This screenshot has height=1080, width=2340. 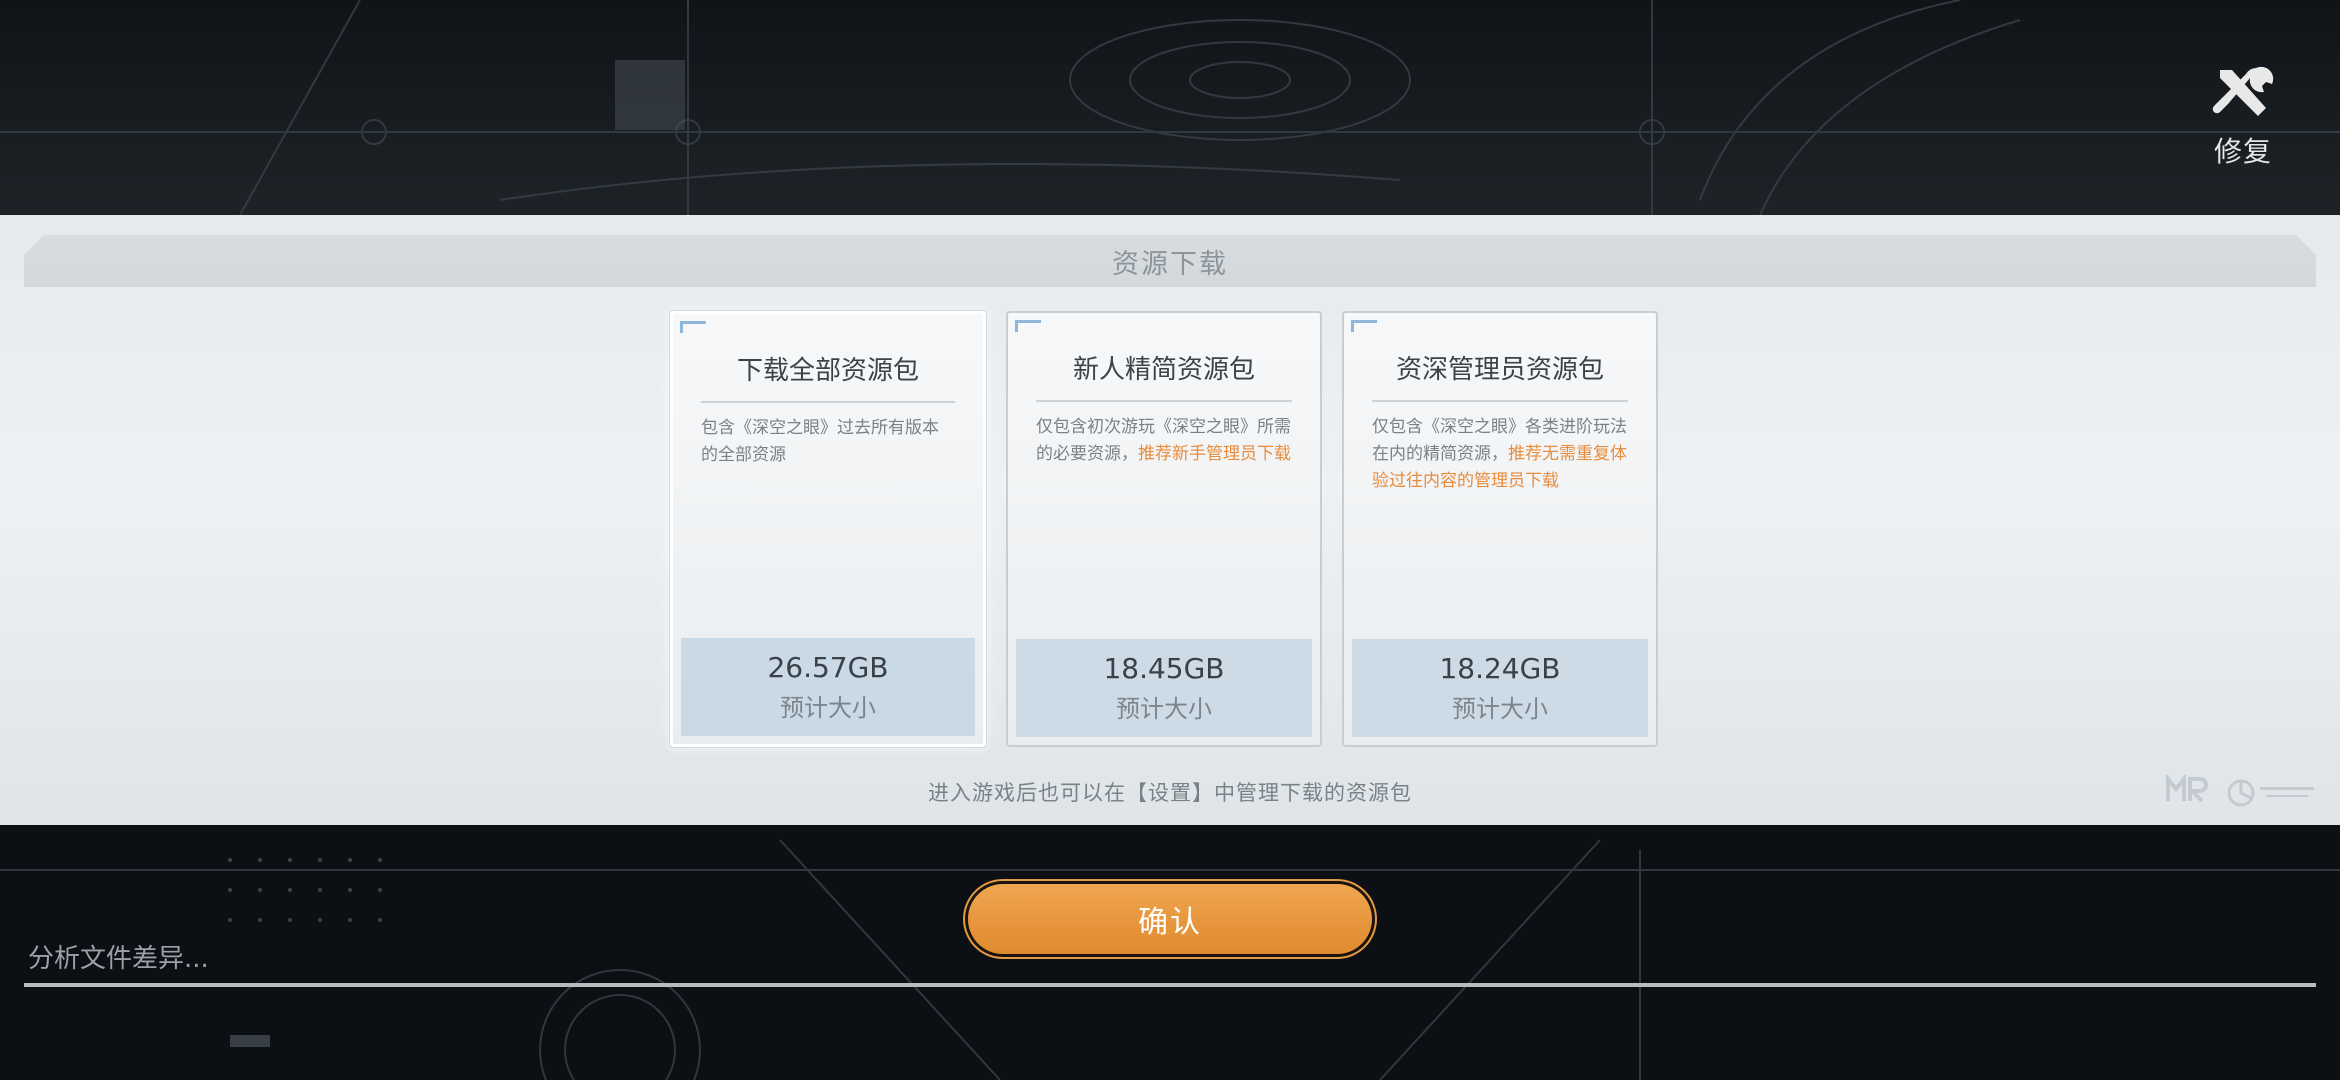 I want to click on card-title: 新人精简资源包, so click(x=1164, y=375).